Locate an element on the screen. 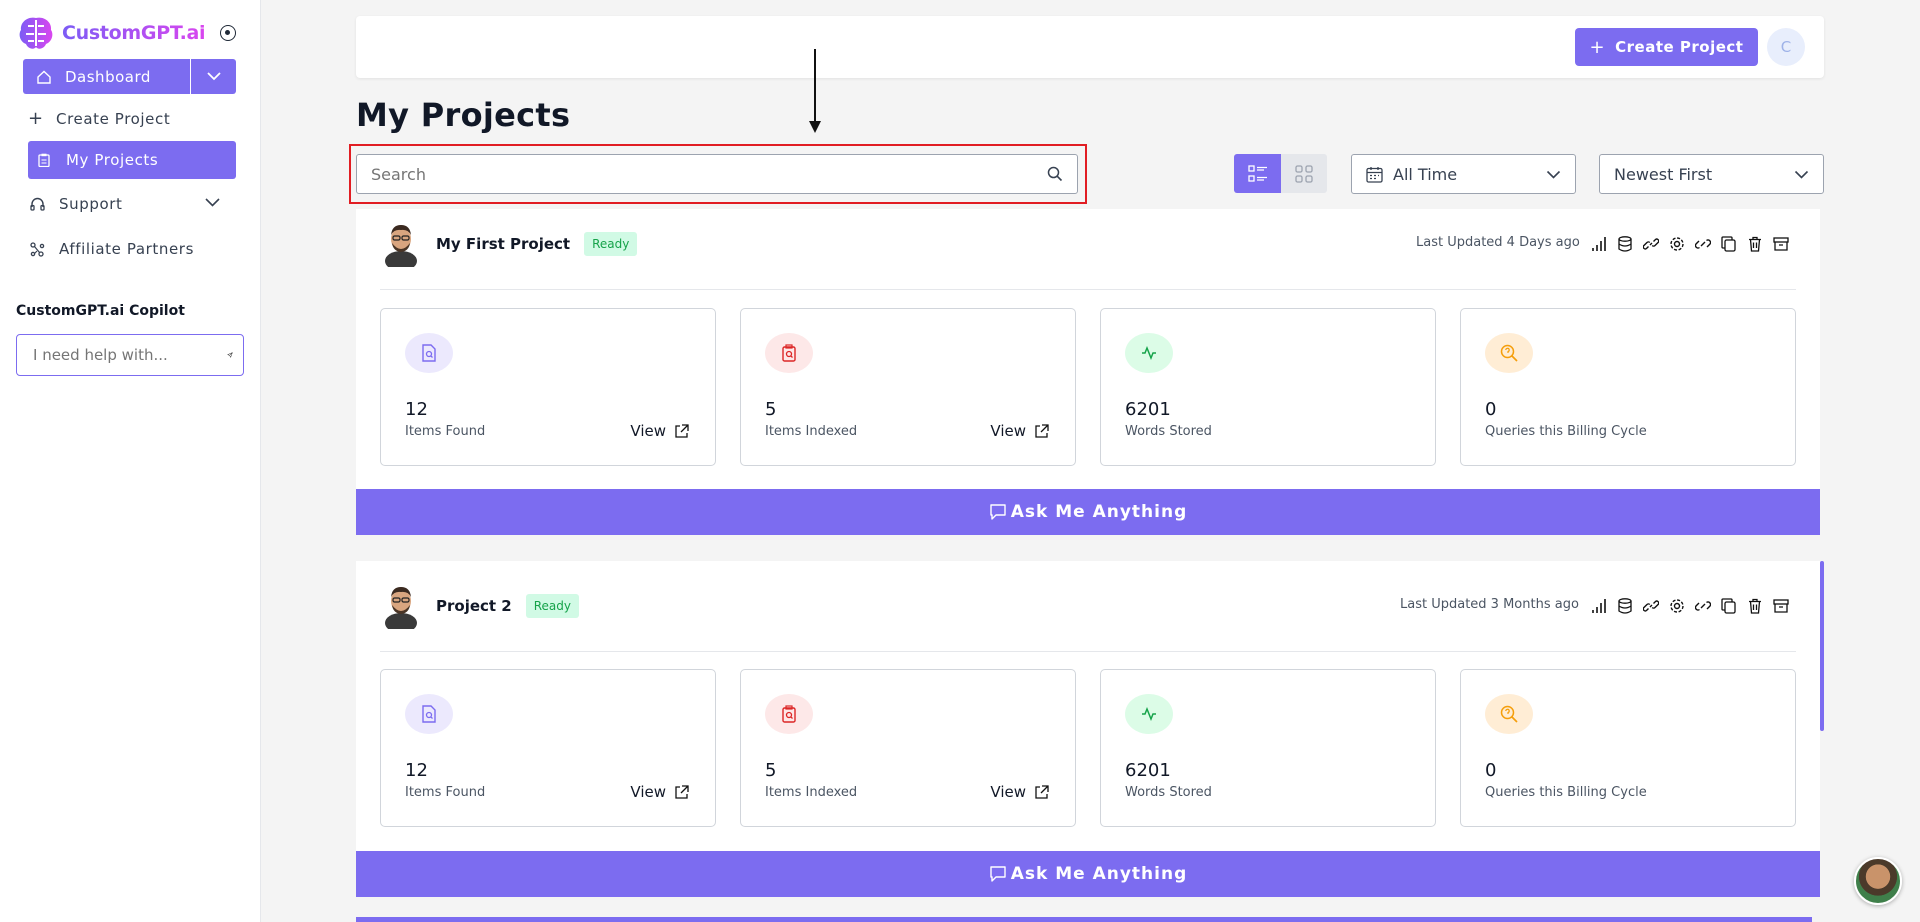 The height and width of the screenshot is (922, 1920). copilot-input is located at coordinates (130, 355).